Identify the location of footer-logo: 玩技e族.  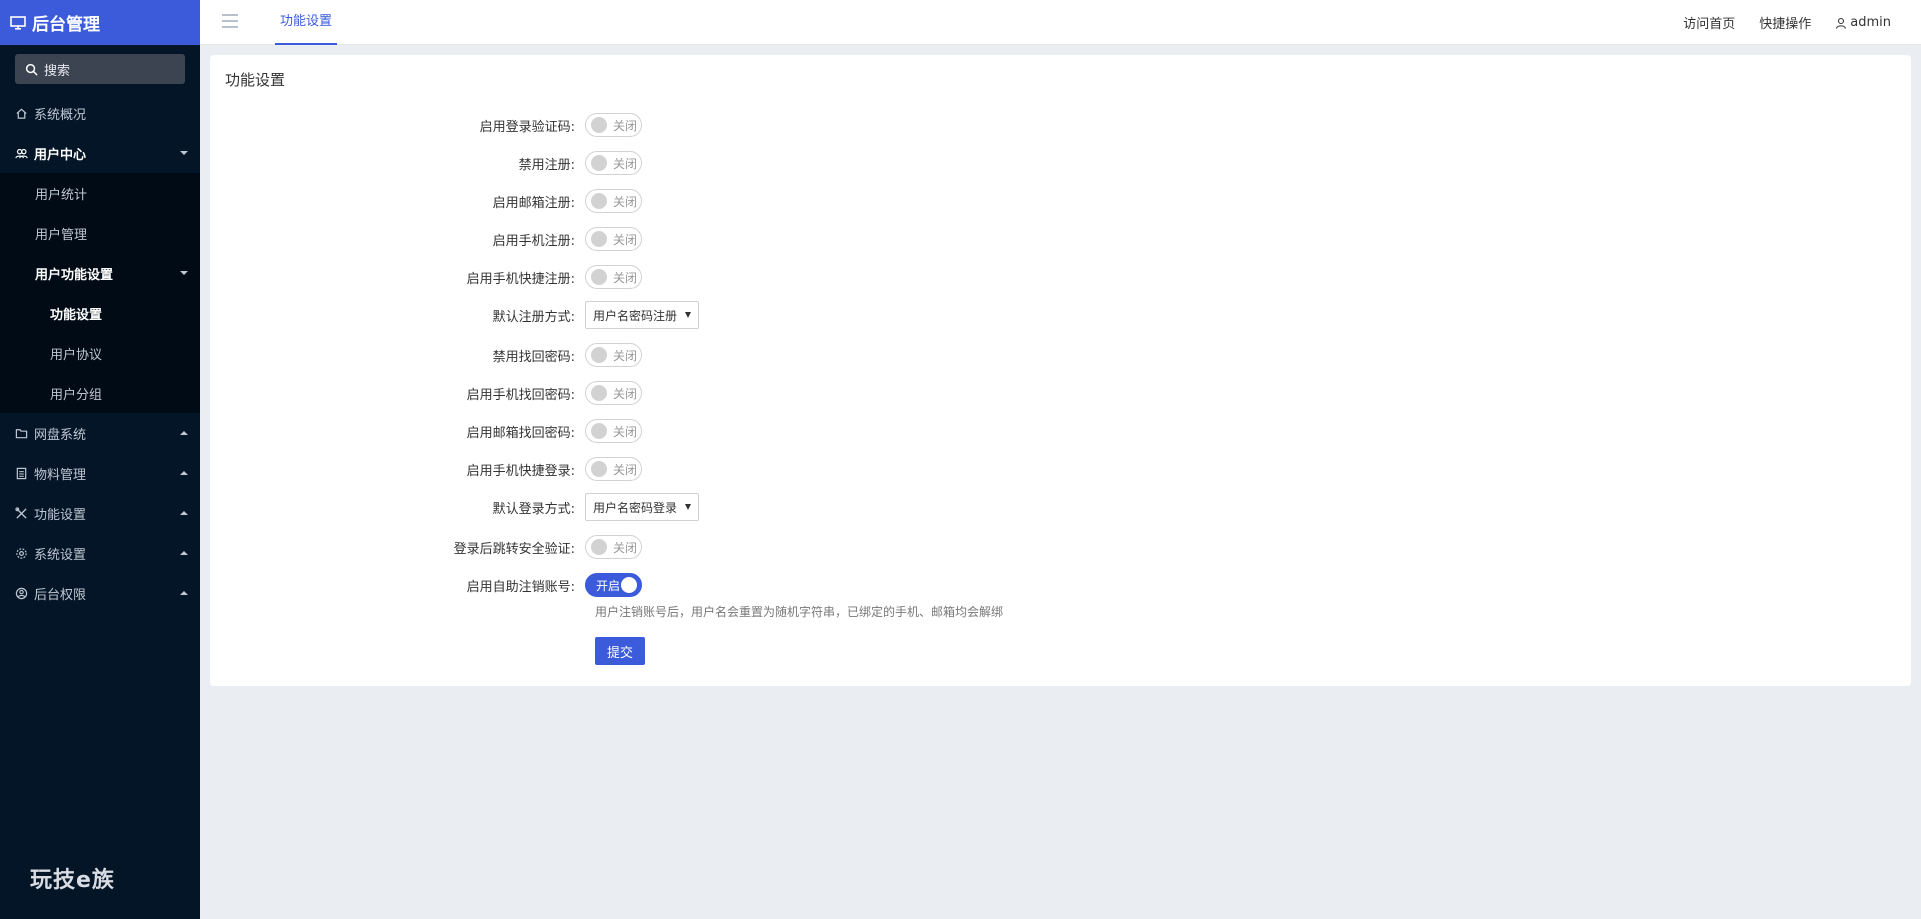
(72, 880).